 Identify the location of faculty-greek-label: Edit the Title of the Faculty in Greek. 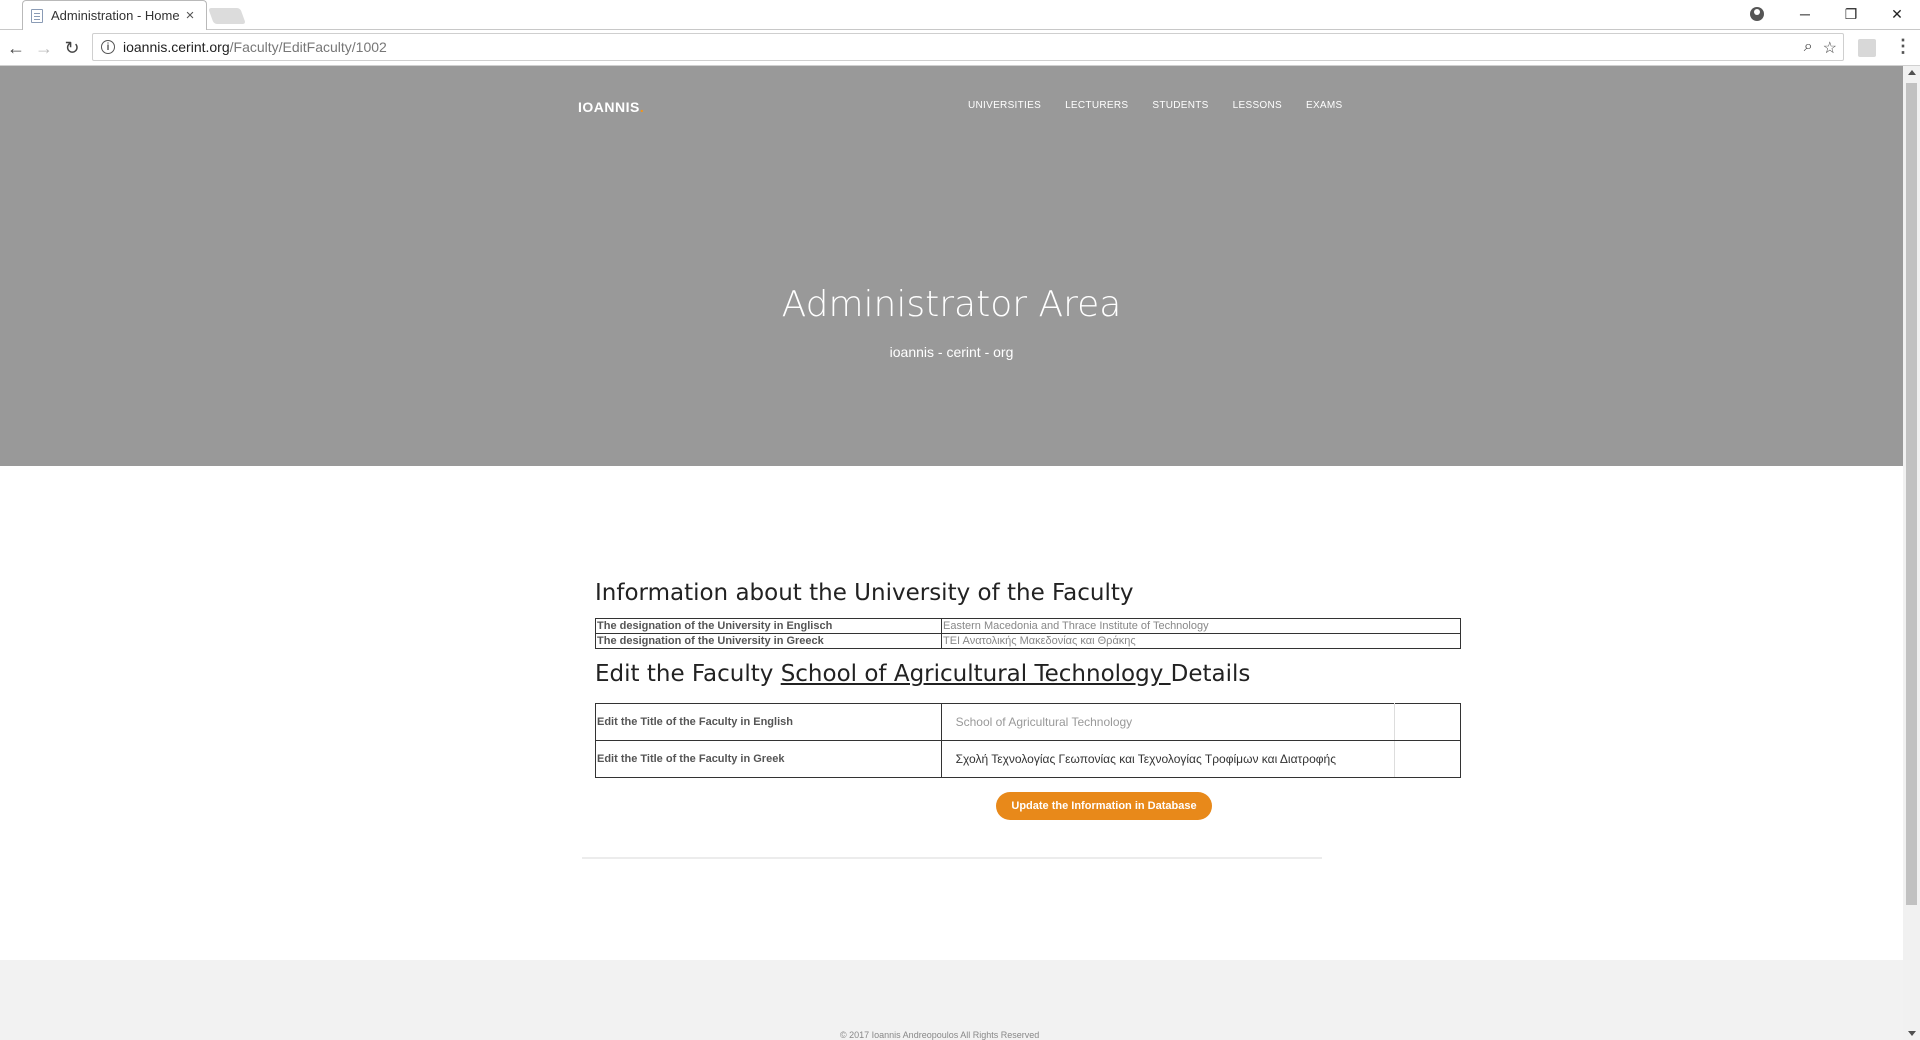
(768, 759).